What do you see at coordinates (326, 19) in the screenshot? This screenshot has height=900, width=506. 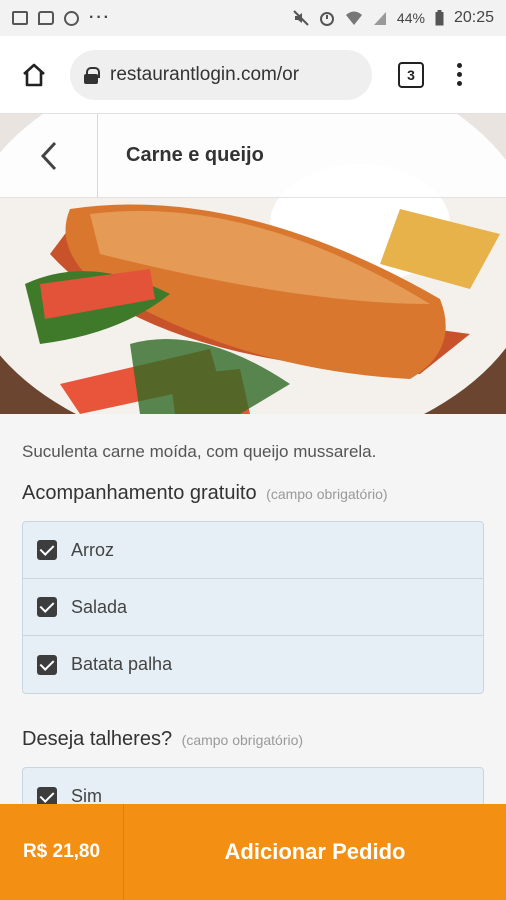 I see `alarm-icon` at bounding box center [326, 19].